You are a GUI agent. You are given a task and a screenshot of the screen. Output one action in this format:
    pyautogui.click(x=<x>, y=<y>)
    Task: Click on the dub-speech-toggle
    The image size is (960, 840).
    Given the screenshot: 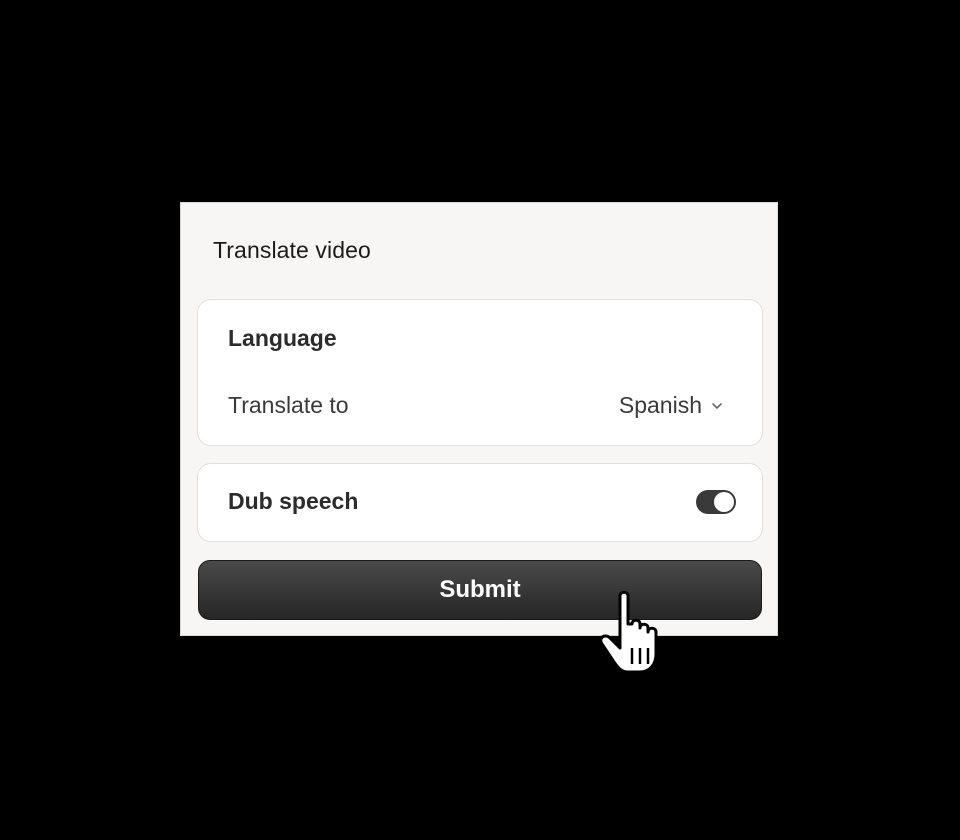 What is the action you would take?
    pyautogui.click(x=716, y=502)
    